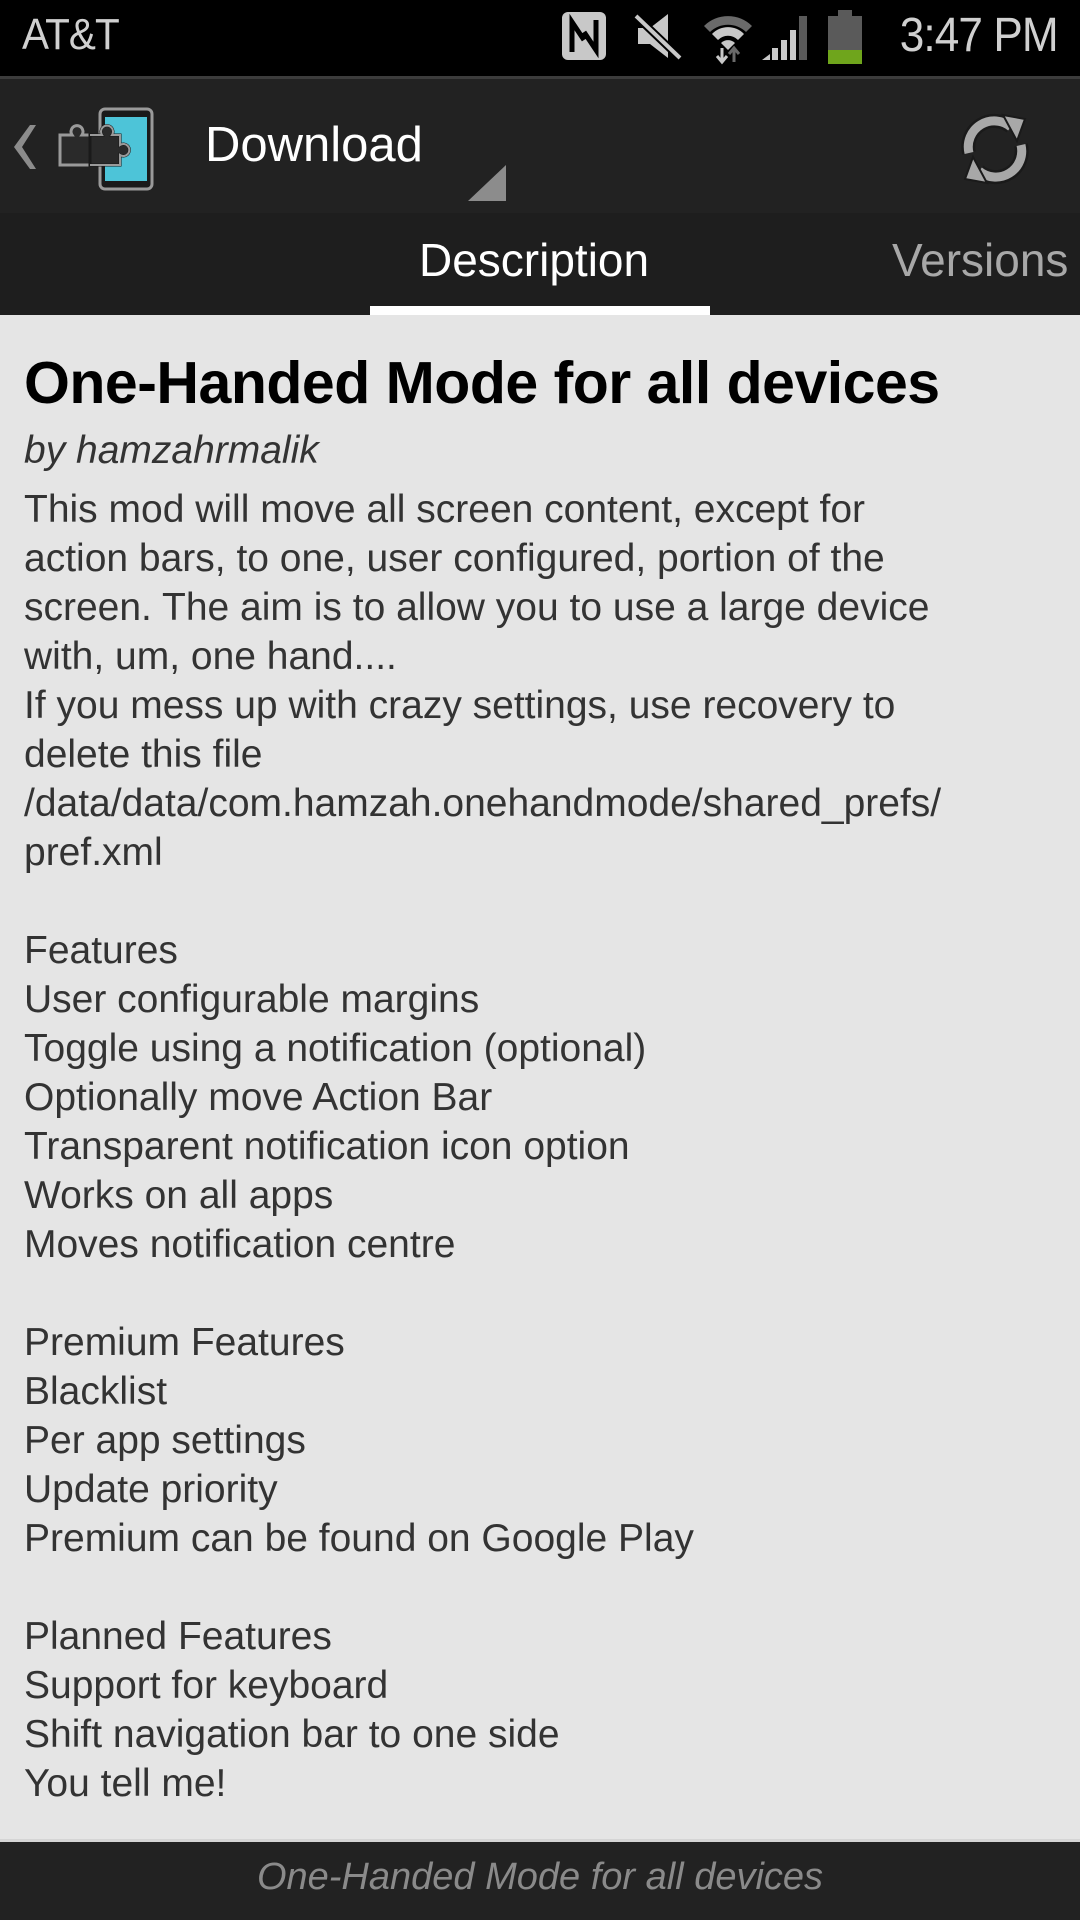 The image size is (1080, 1920). I want to click on tab-description: Description, so click(534, 260).